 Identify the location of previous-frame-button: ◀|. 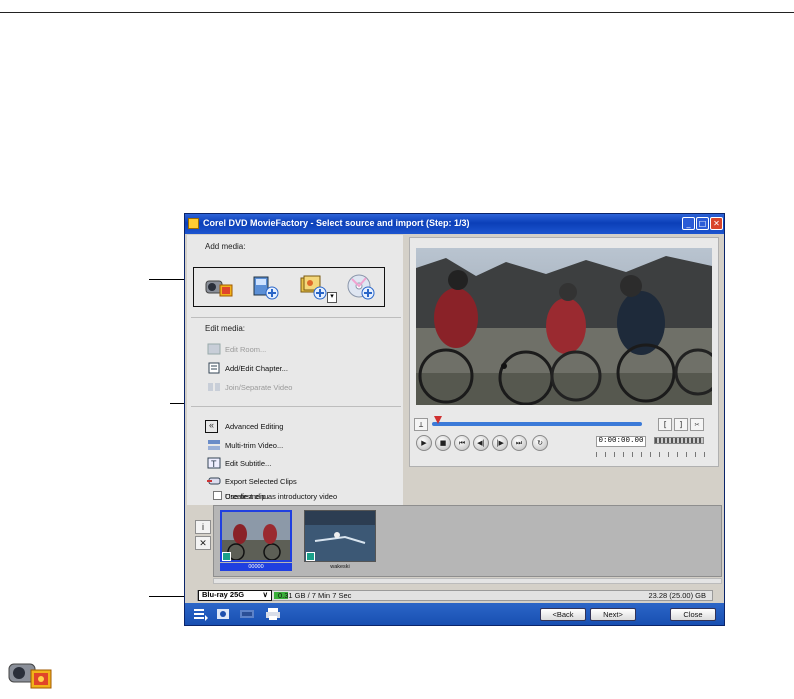
(481, 443).